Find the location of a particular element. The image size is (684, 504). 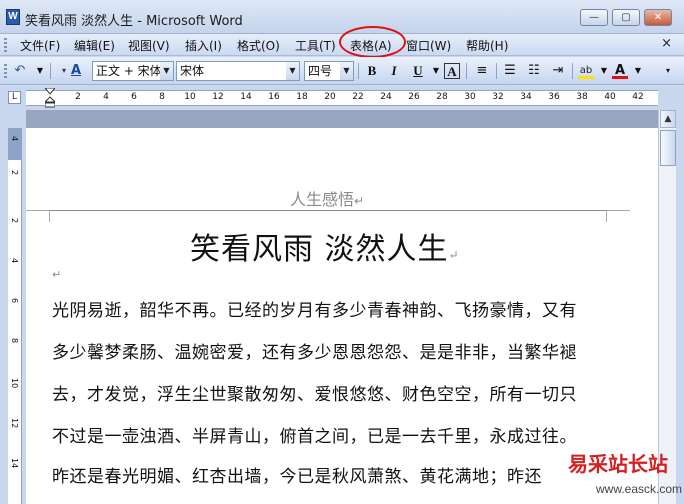

ruler-number: 36 is located at coordinates (554, 97).